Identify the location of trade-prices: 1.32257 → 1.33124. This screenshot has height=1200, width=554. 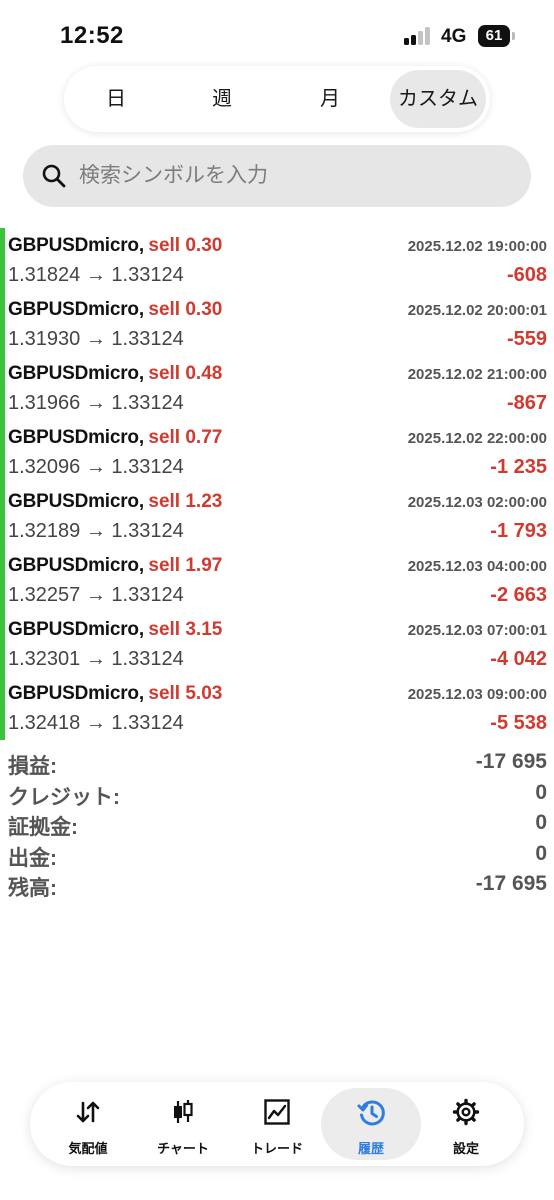
(96, 595).